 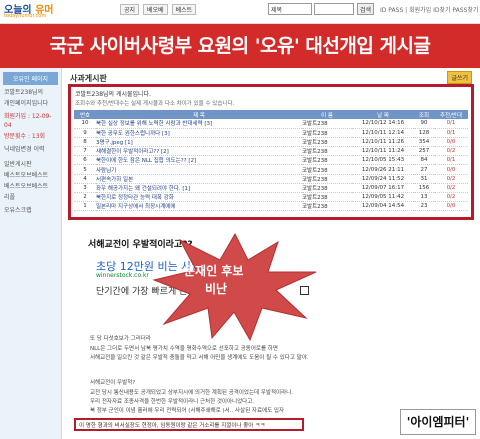 What do you see at coordinates (383, 179) in the screenshot?
I see `row-date: 12/09/24 11:52` at bounding box center [383, 179].